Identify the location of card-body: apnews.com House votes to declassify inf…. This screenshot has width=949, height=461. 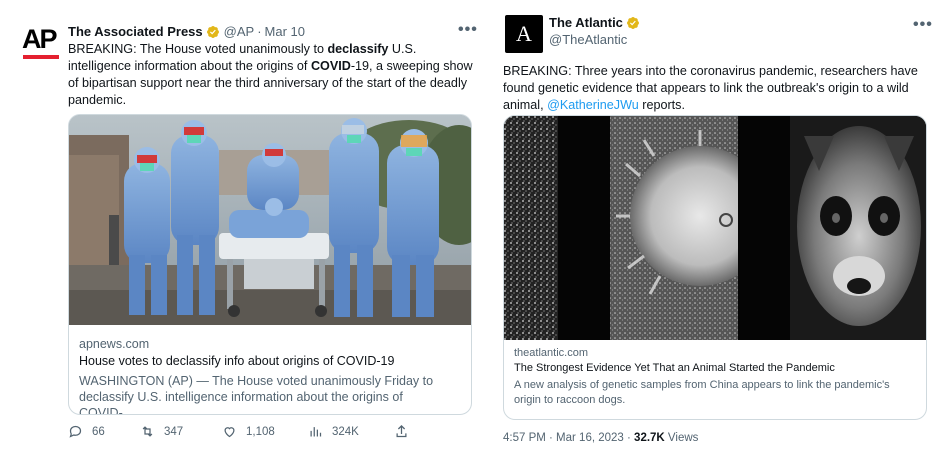
(270, 375).